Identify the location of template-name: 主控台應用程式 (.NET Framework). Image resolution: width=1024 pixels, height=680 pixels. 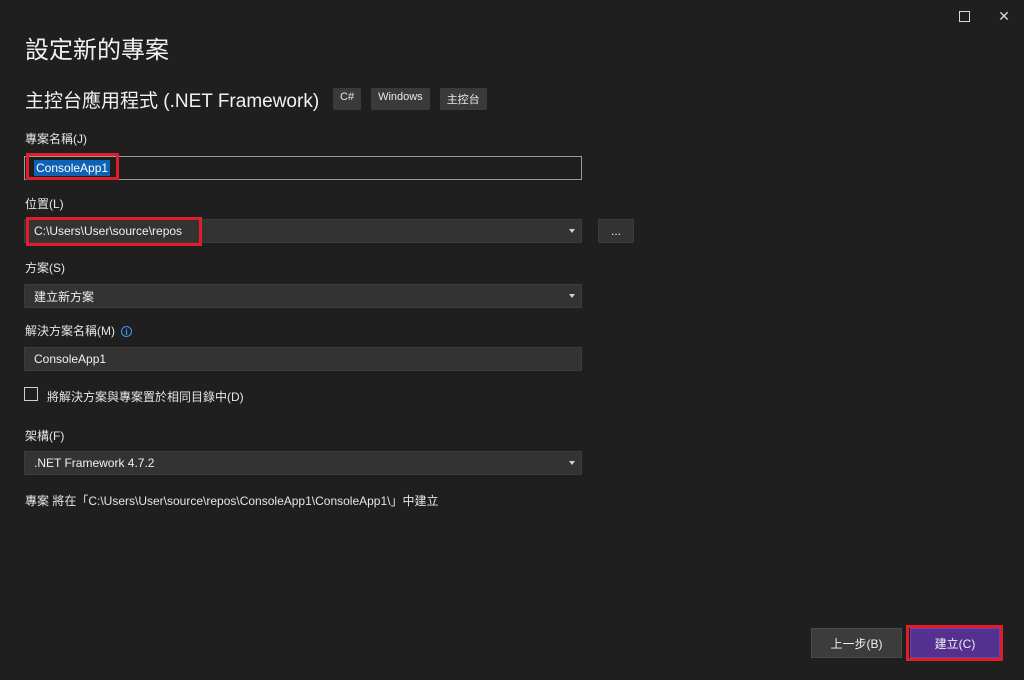
(172, 101).